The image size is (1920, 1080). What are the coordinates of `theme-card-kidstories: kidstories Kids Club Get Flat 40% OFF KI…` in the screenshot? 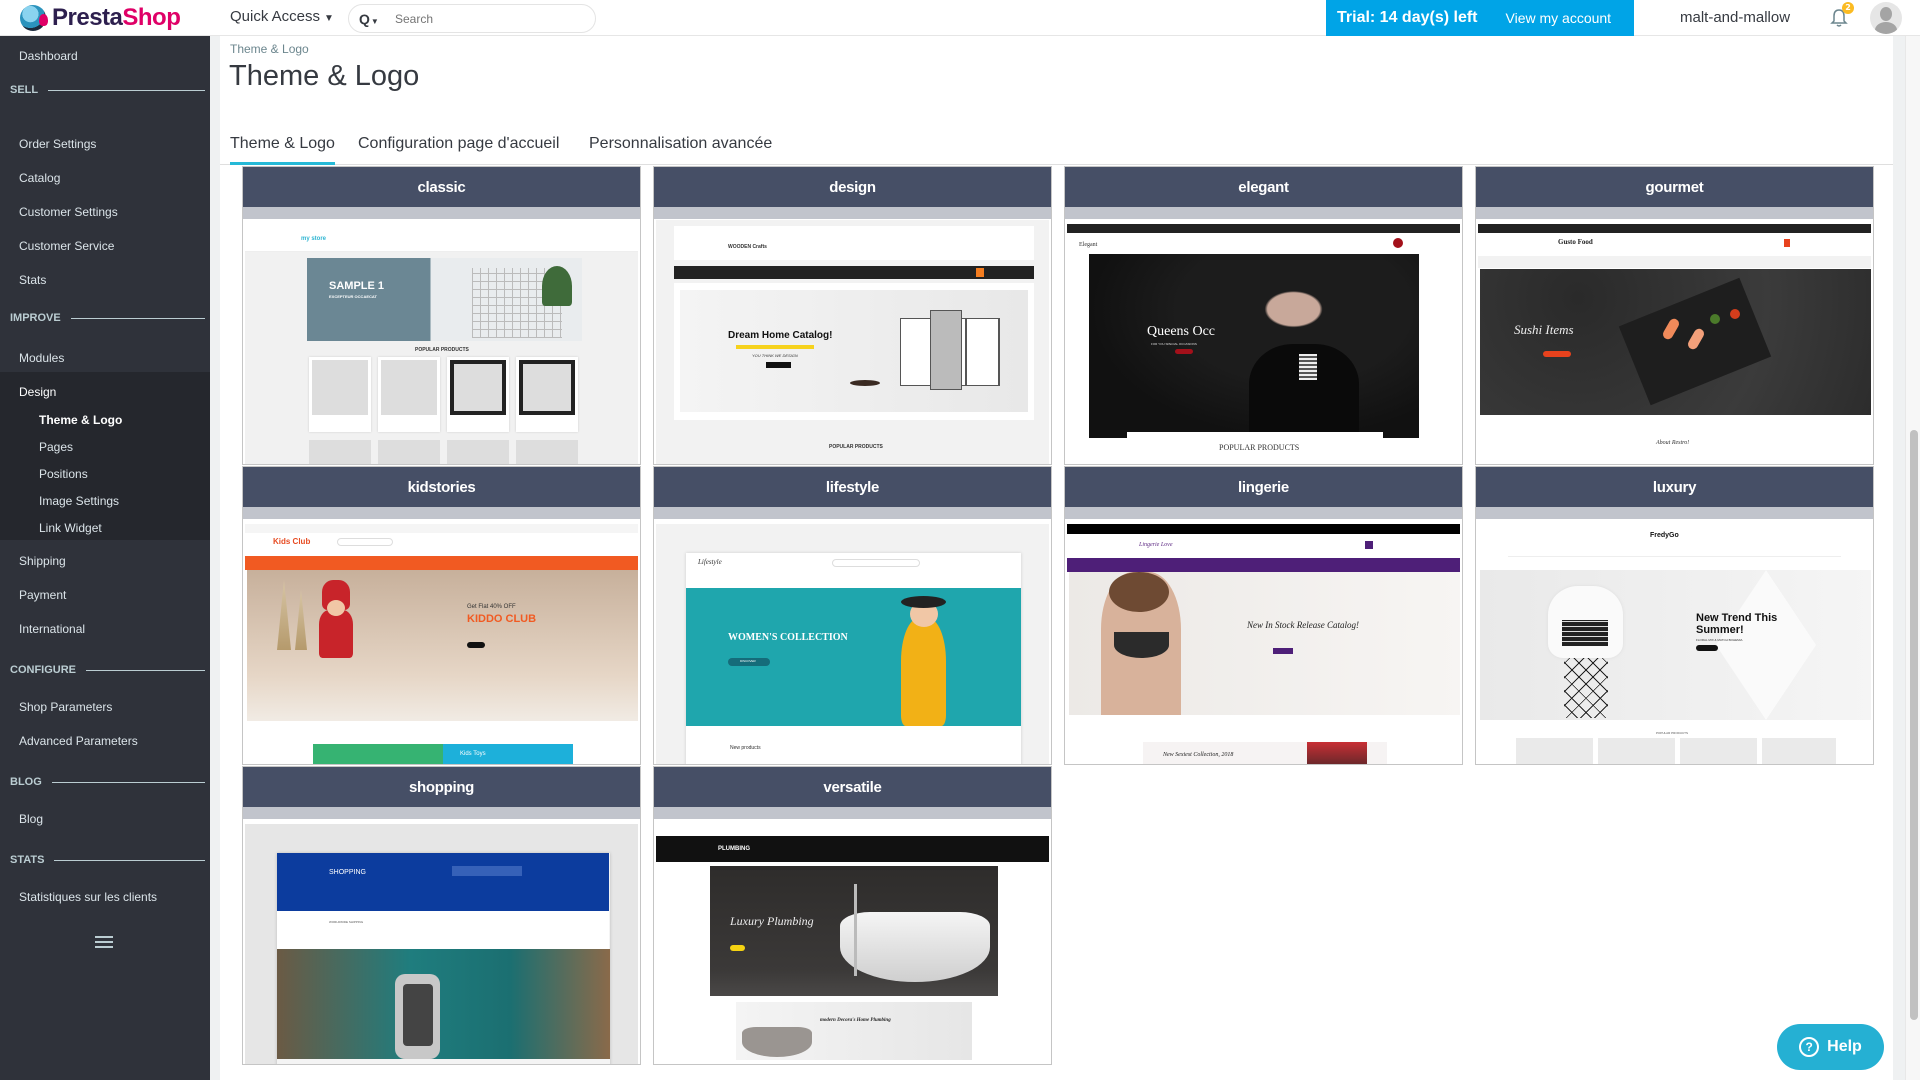 It's located at (441, 615).